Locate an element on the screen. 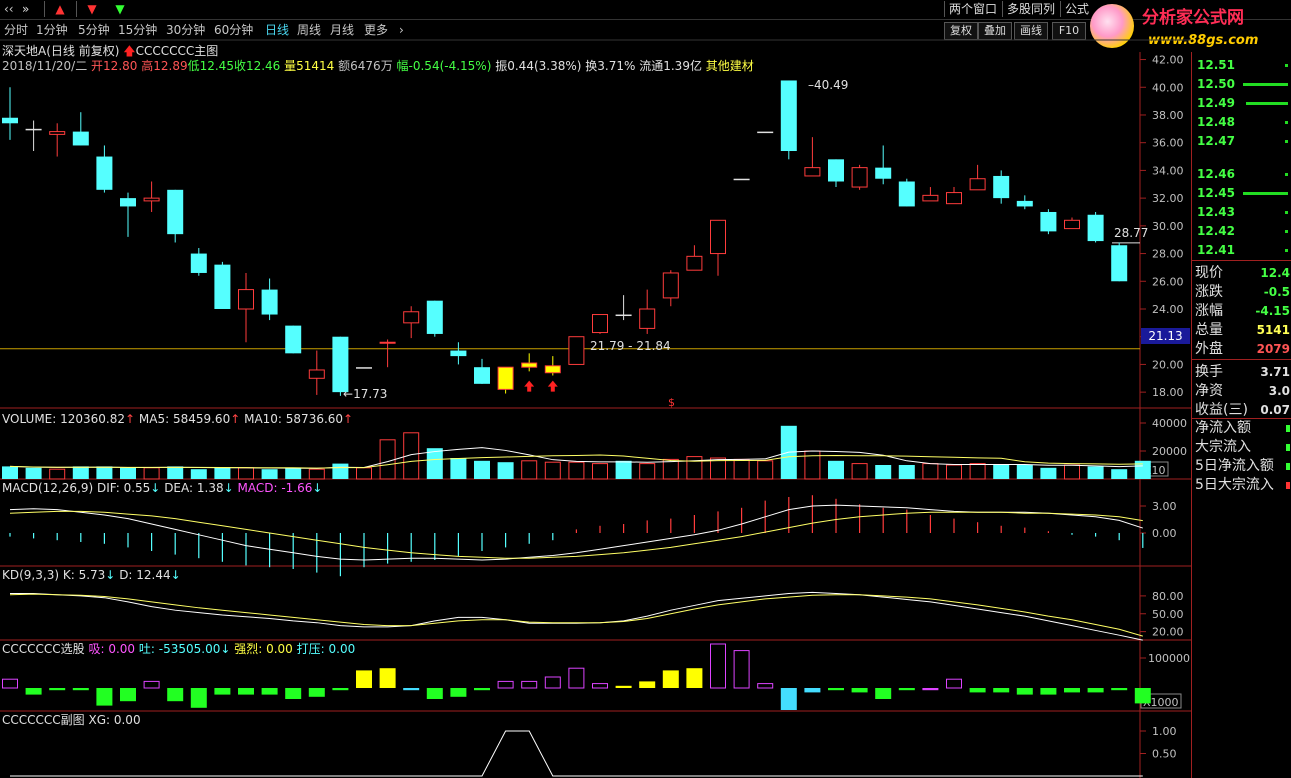 The width and height of the screenshot is (1291, 778). divider is located at coordinates (1241, 260).